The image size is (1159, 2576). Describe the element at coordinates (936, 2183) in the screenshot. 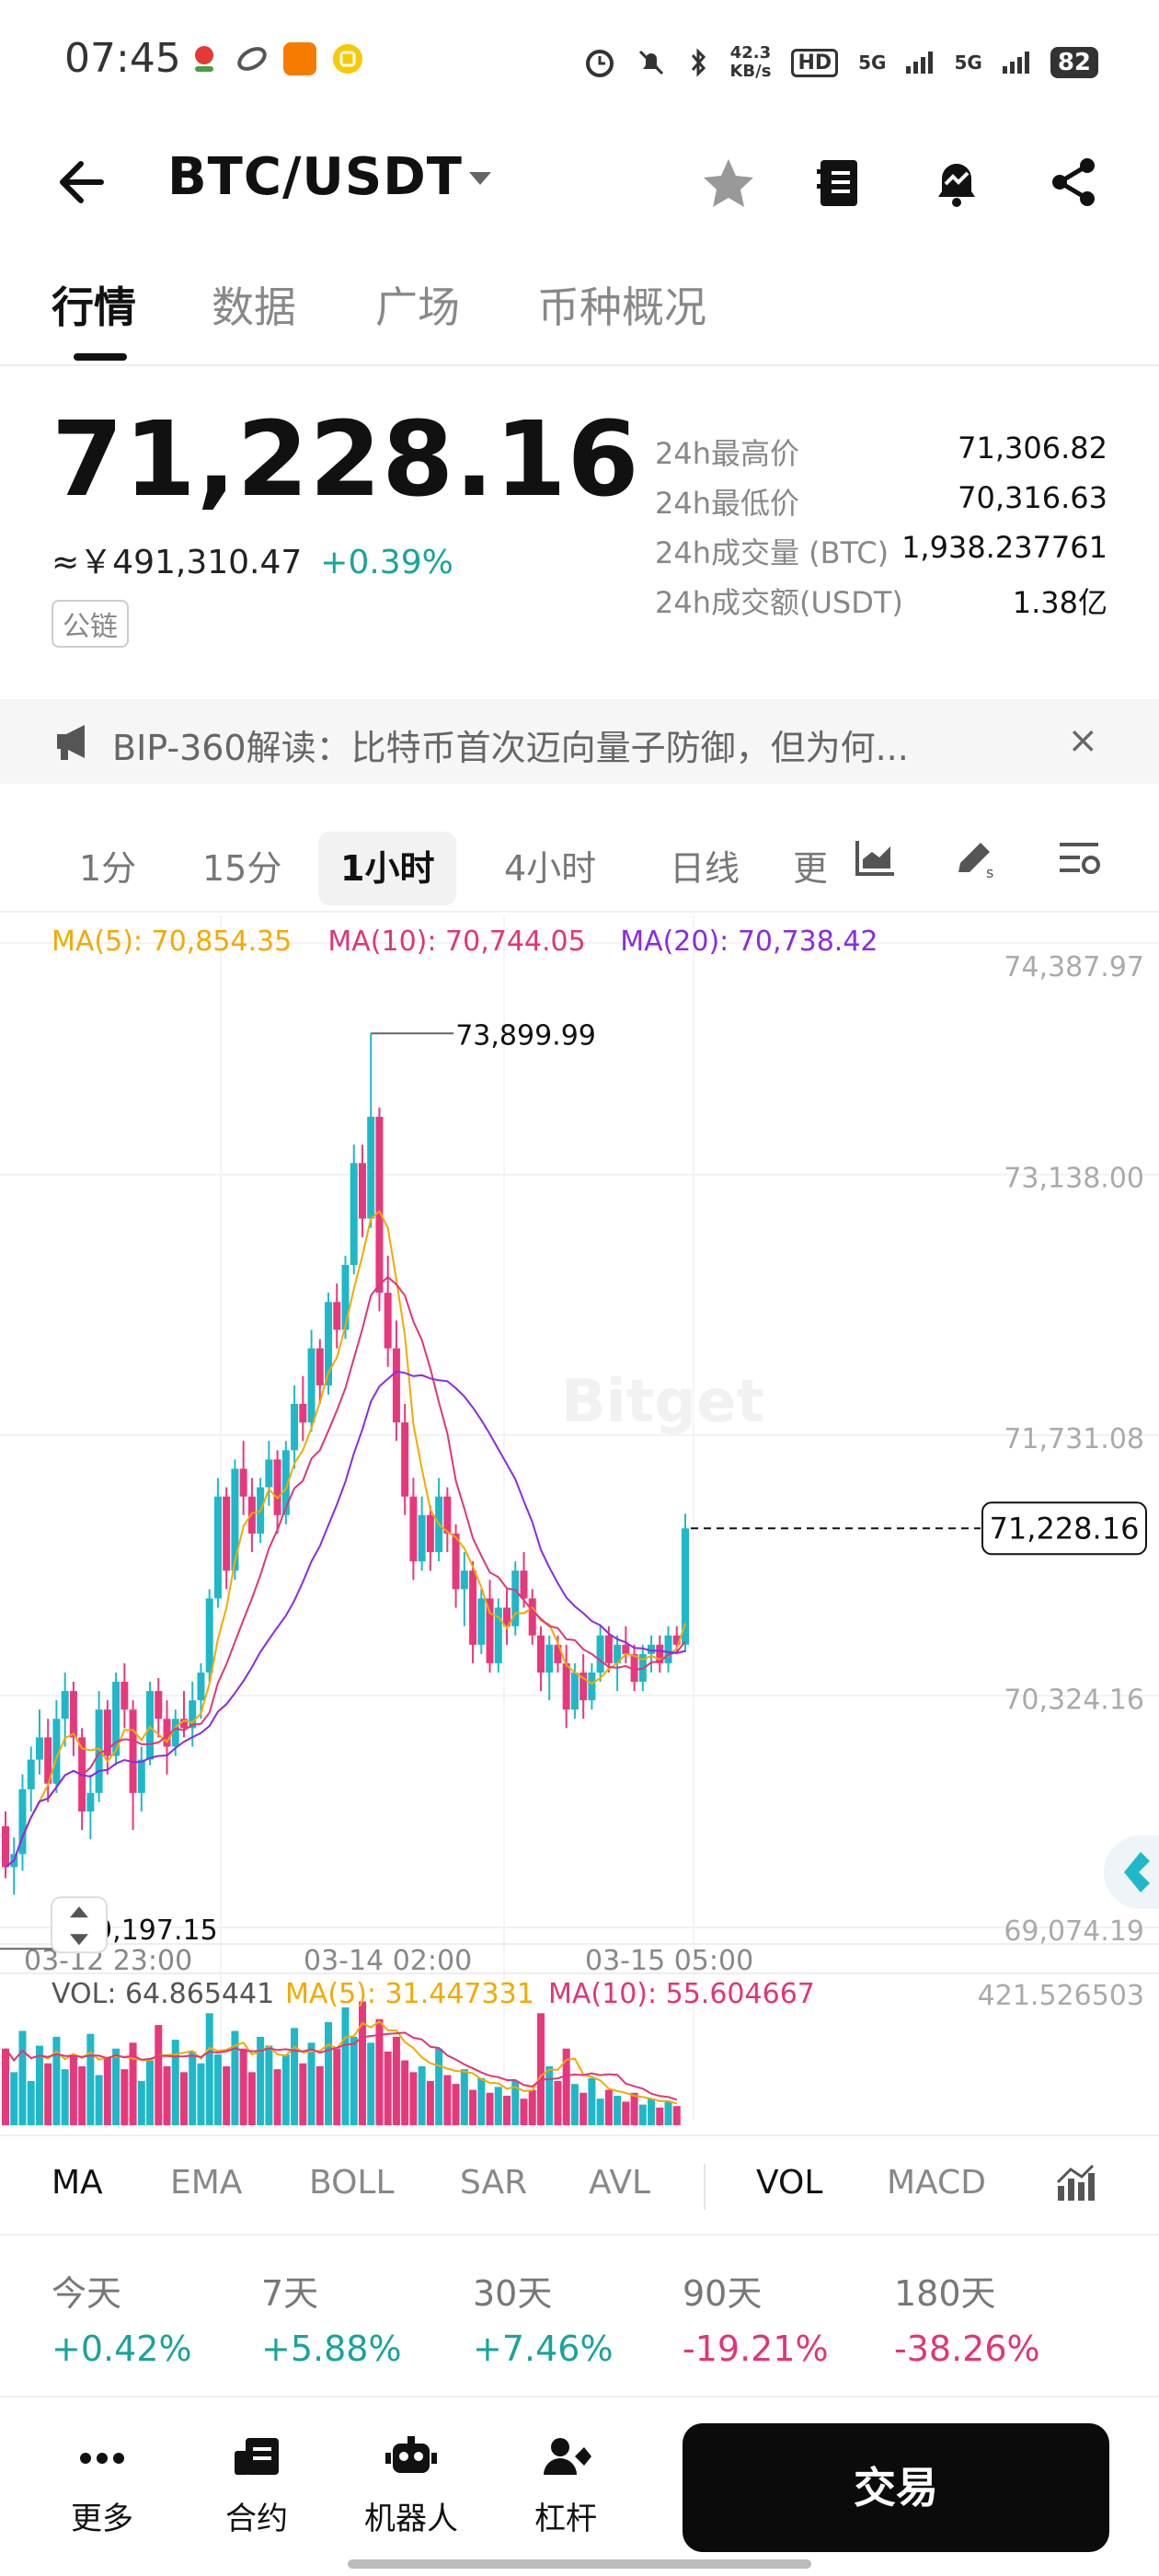

I see `indicator-macd: MACD` at that location.